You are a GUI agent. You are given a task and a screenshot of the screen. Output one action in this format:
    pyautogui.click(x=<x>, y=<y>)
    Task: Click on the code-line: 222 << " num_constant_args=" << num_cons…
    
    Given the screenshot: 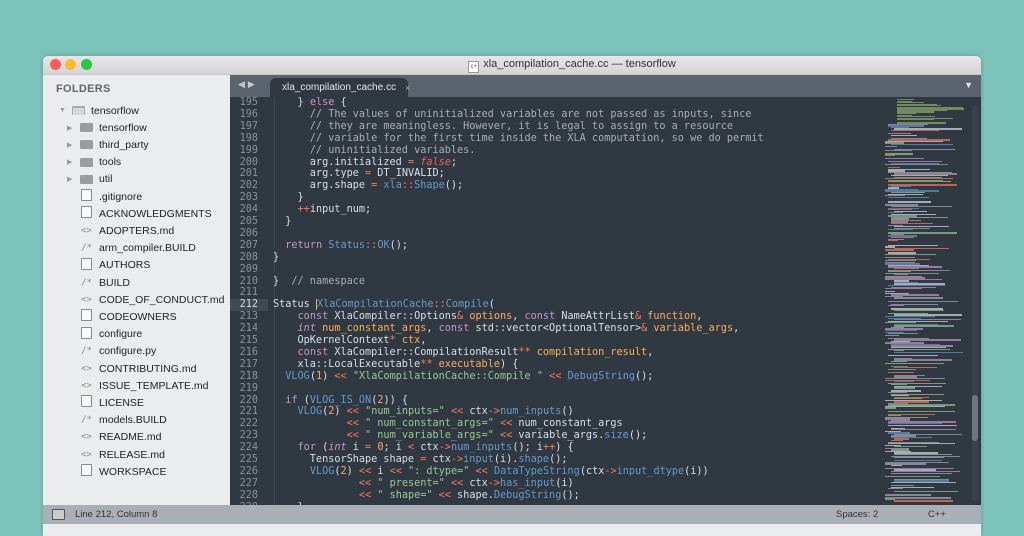 What is the action you would take?
    pyautogui.click(x=555, y=424)
    